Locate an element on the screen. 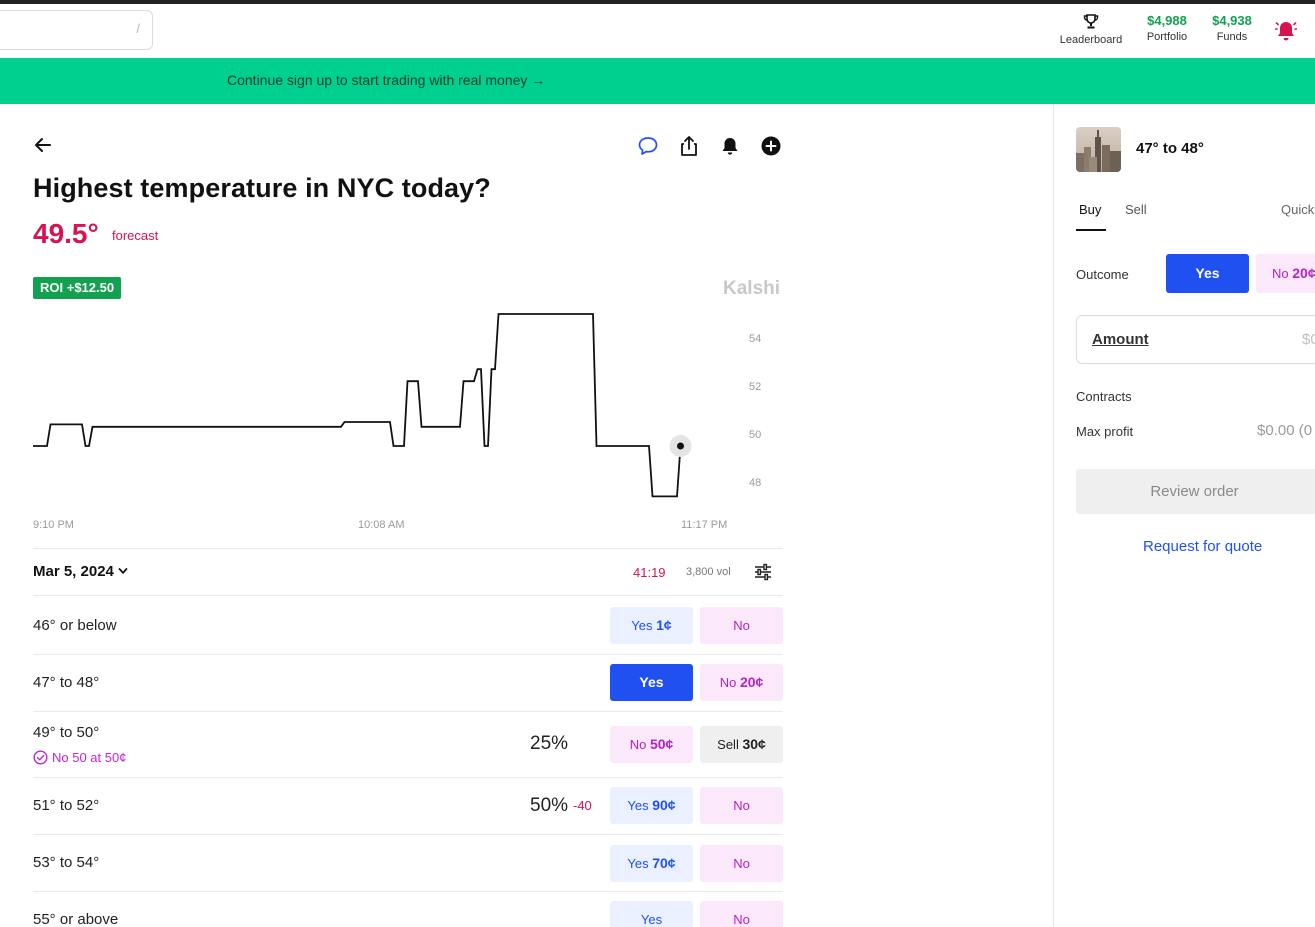  position-note: No 50 at 50¢ is located at coordinates (79, 757).